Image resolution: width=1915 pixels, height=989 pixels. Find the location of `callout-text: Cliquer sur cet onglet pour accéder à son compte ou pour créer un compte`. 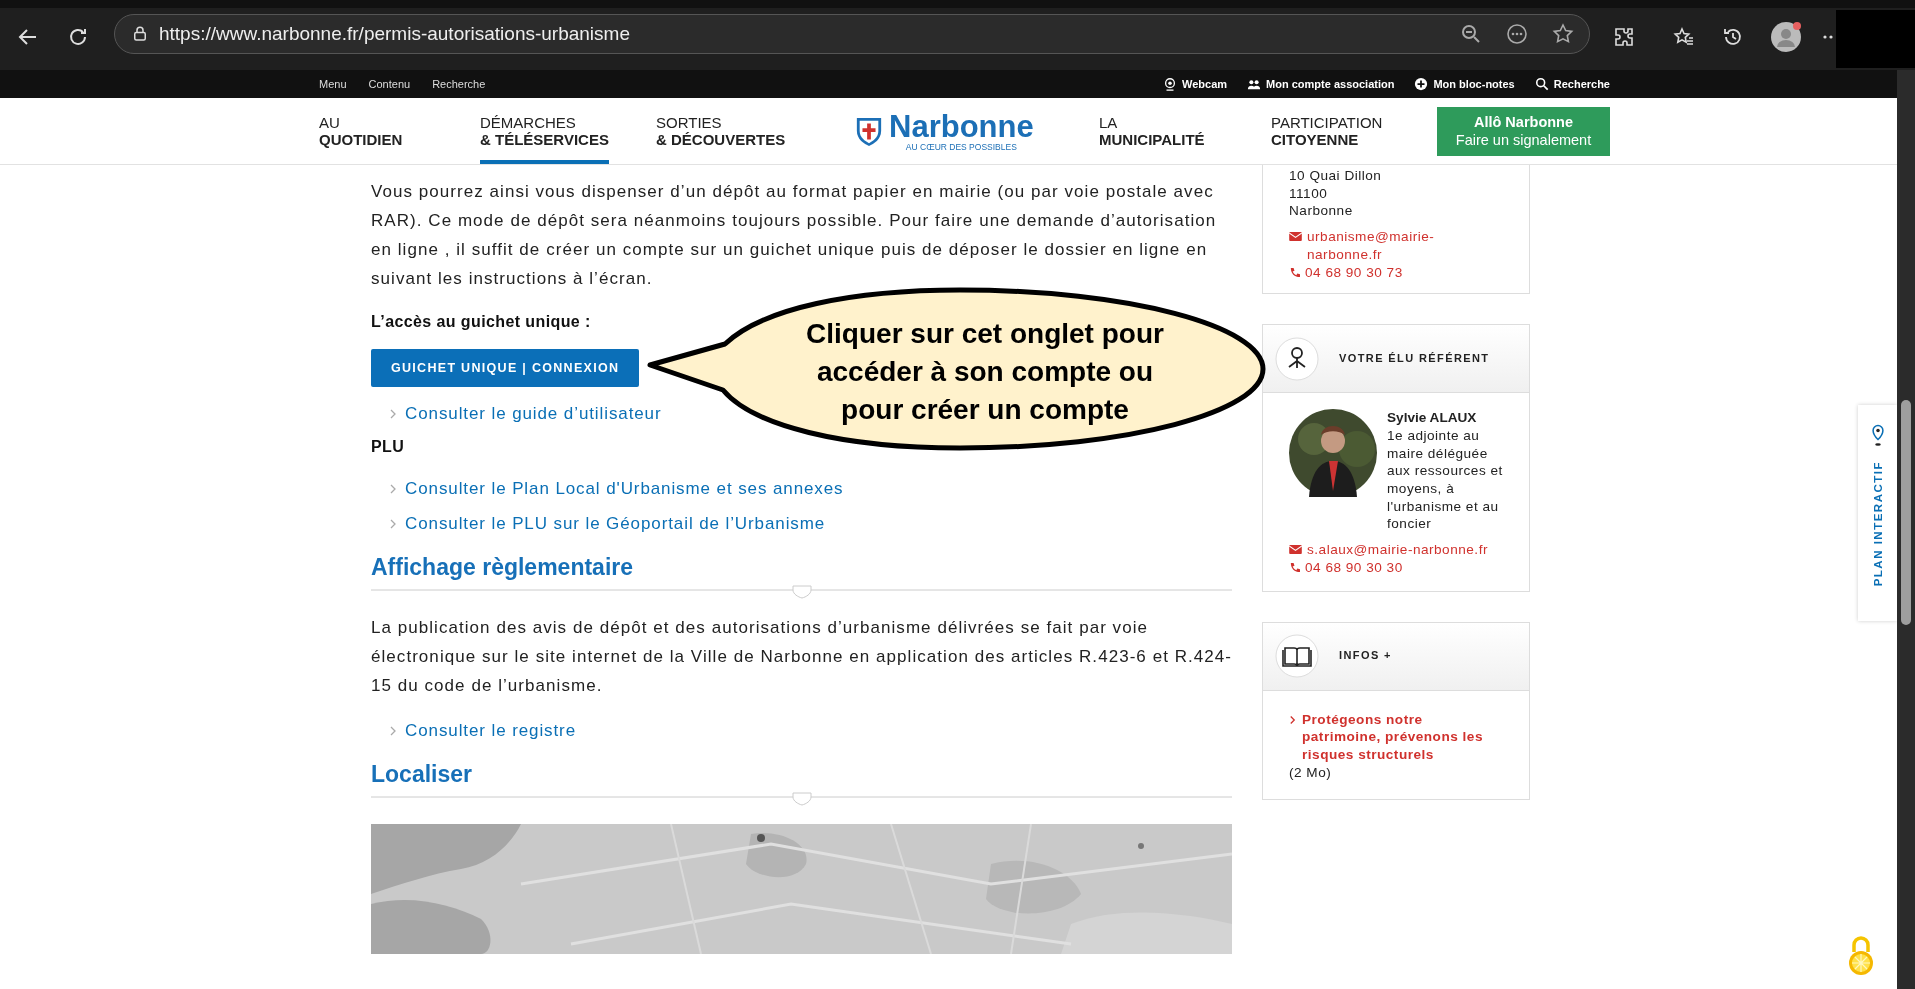

callout-text: Cliquer sur cet onglet pour accéder à son compte ou pour créer un compte is located at coordinates (985, 372).